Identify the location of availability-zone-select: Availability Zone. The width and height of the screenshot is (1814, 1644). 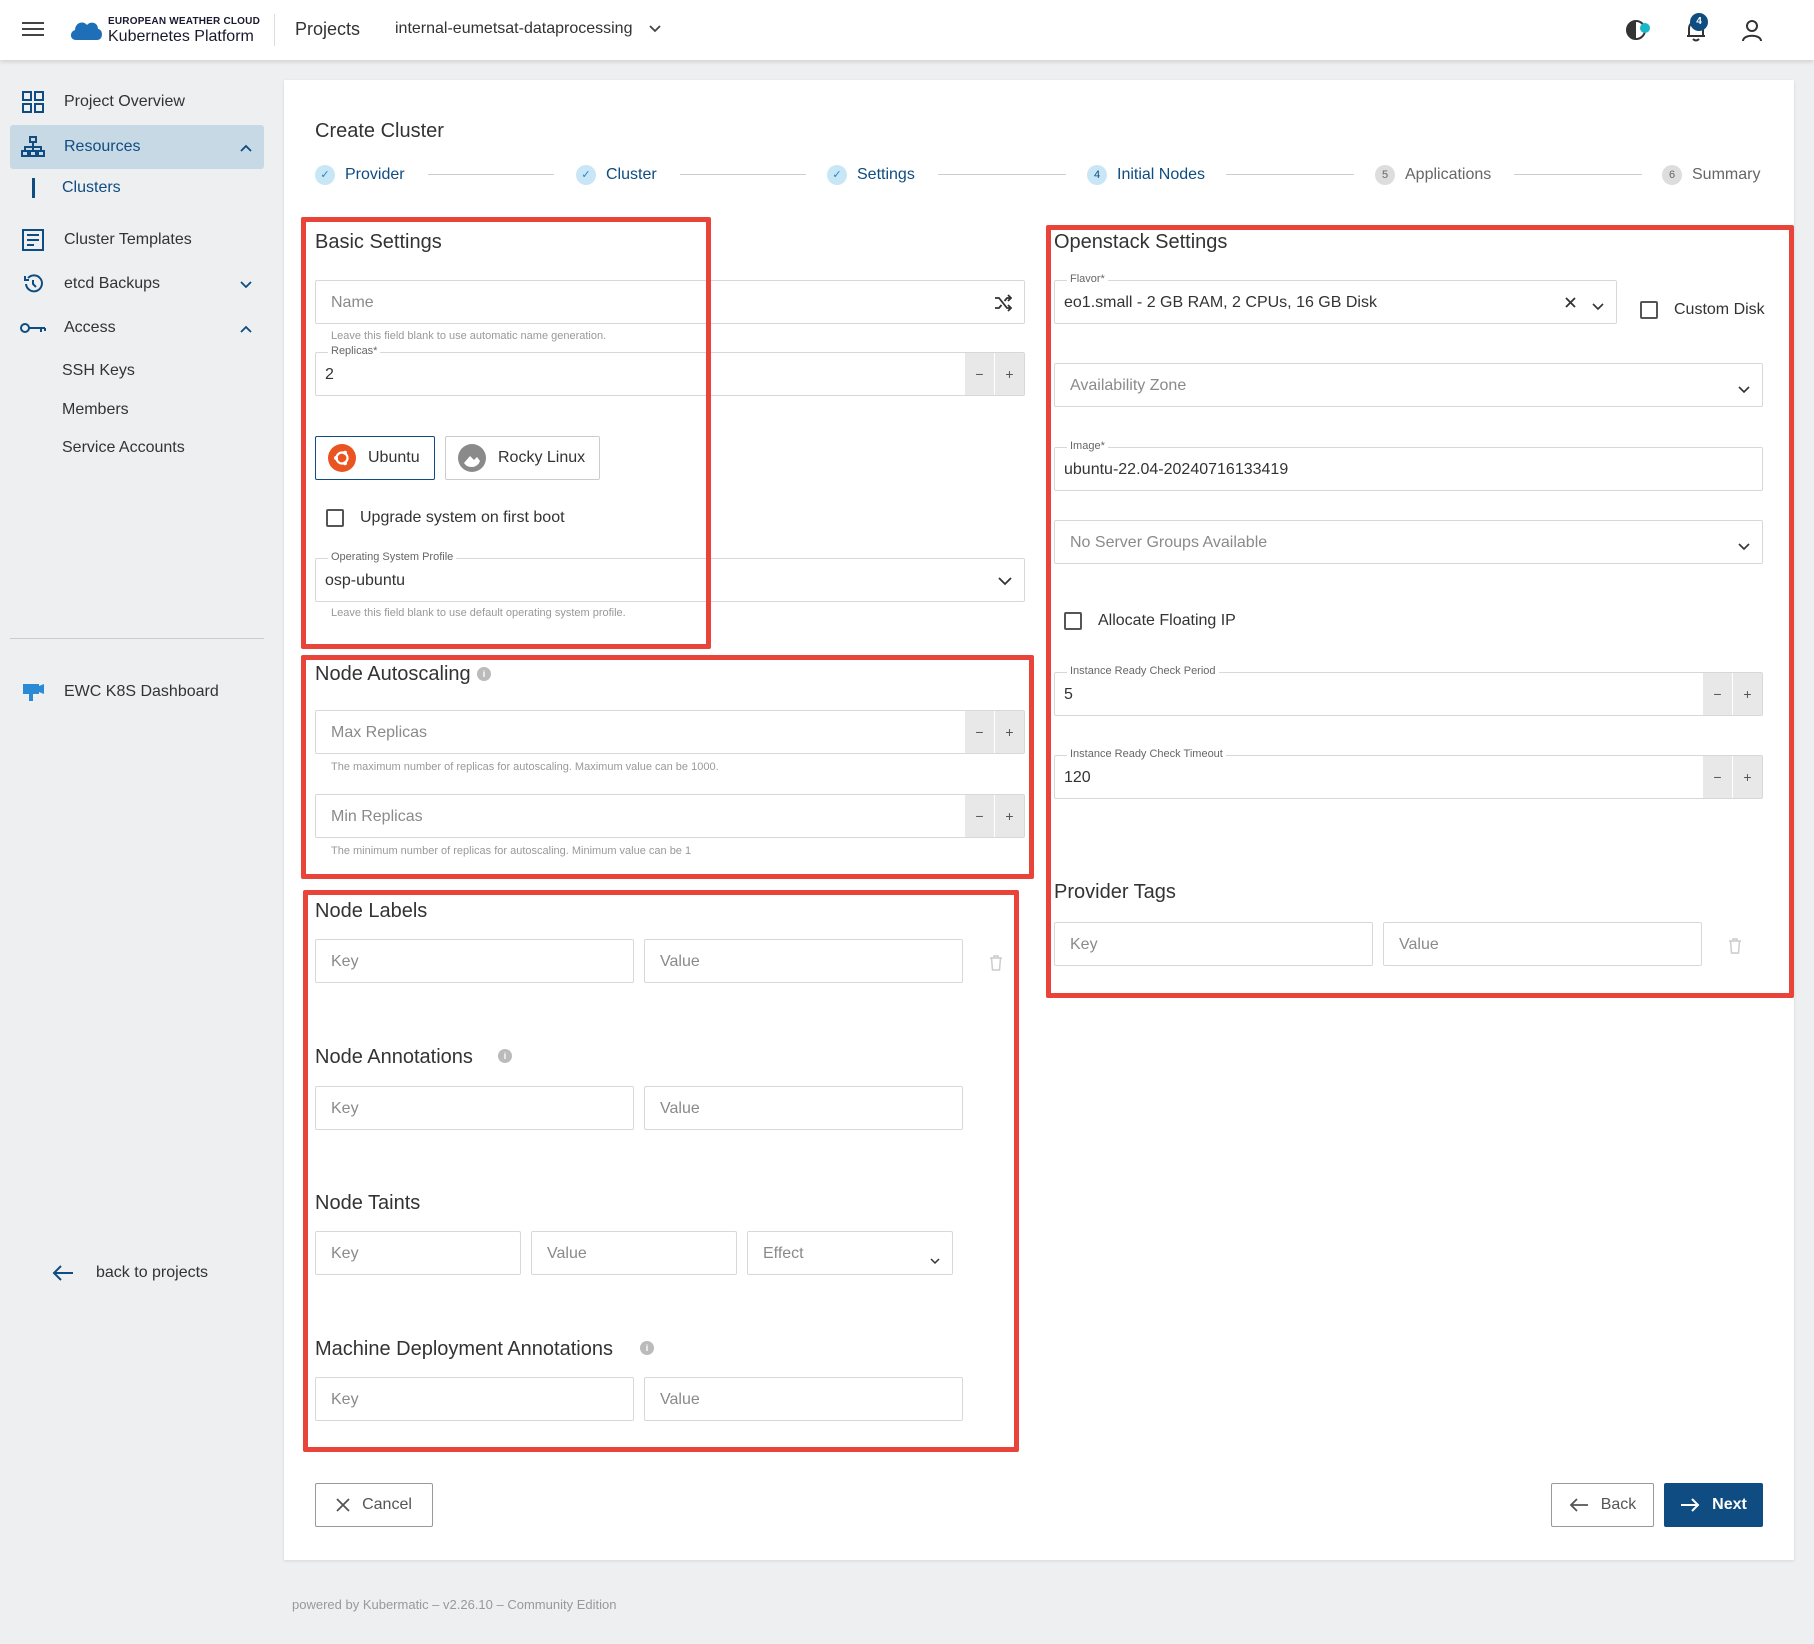
(1408, 385).